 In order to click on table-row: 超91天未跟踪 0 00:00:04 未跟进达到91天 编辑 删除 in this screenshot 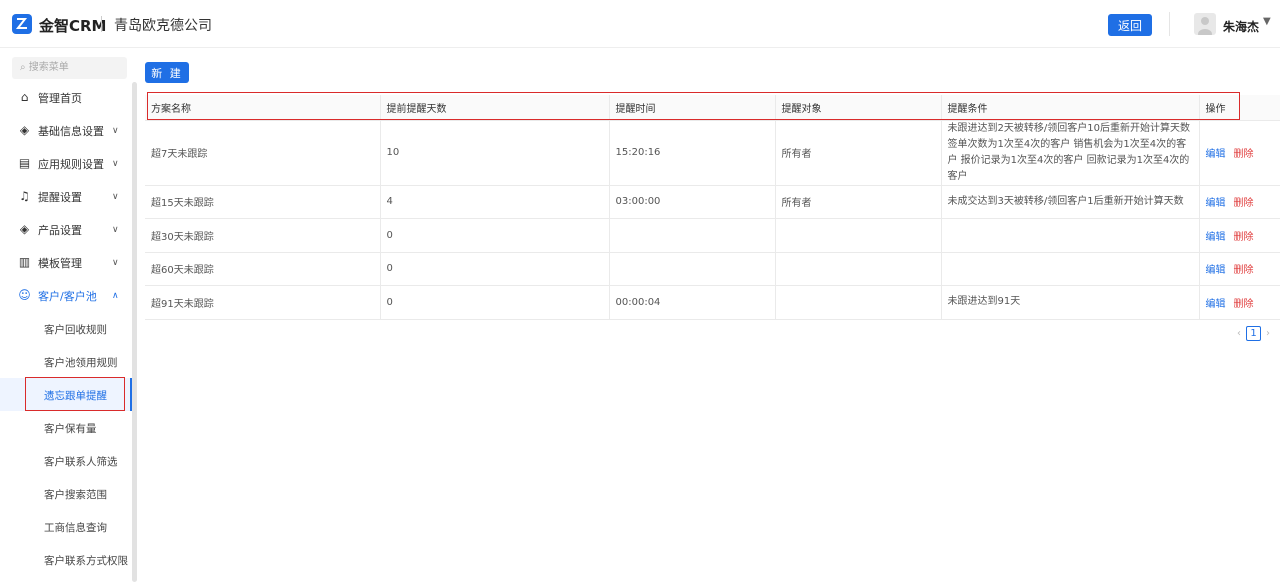, I will do `click(712, 302)`.